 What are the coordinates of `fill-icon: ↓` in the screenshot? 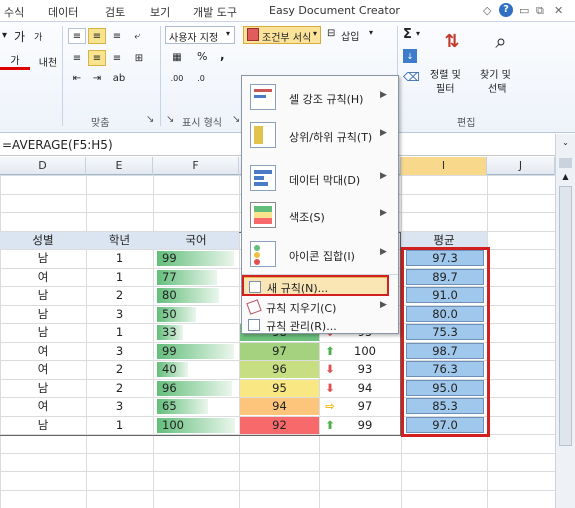 It's located at (410, 56).